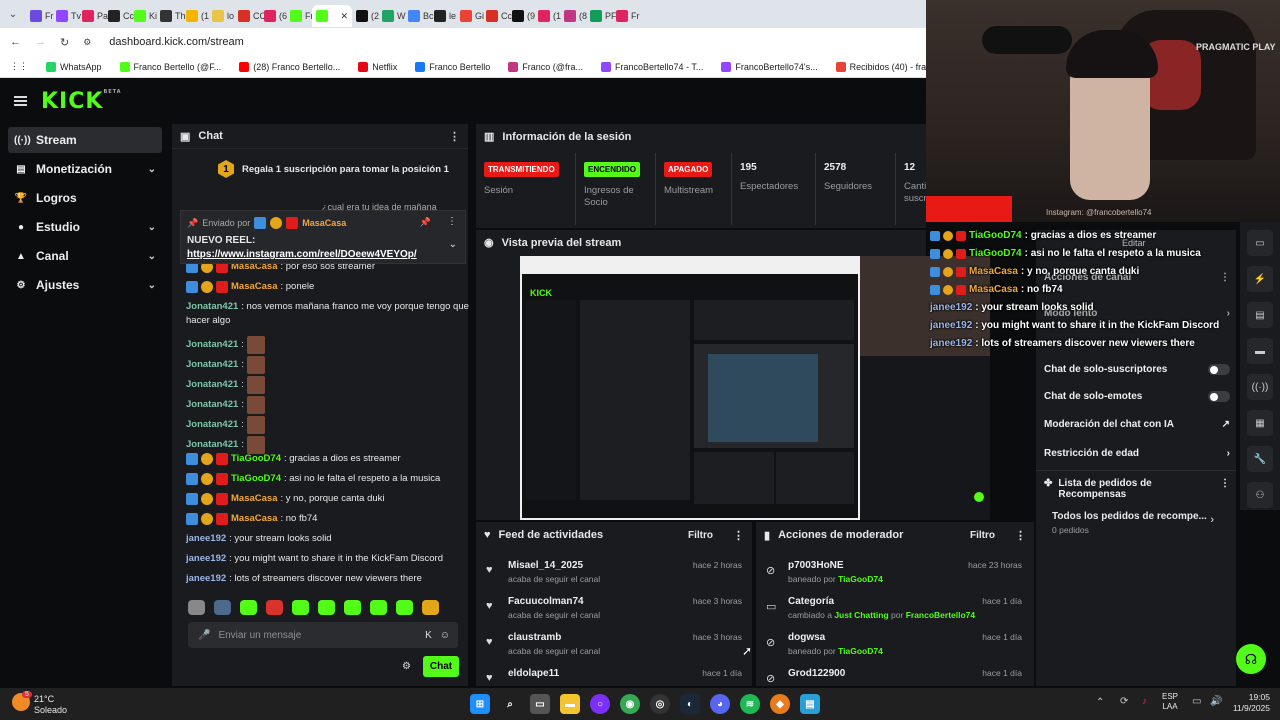 The width and height of the screenshot is (1280, 720). Describe the element at coordinates (1260, 315) in the screenshot. I see `document-icon: ▤` at that location.